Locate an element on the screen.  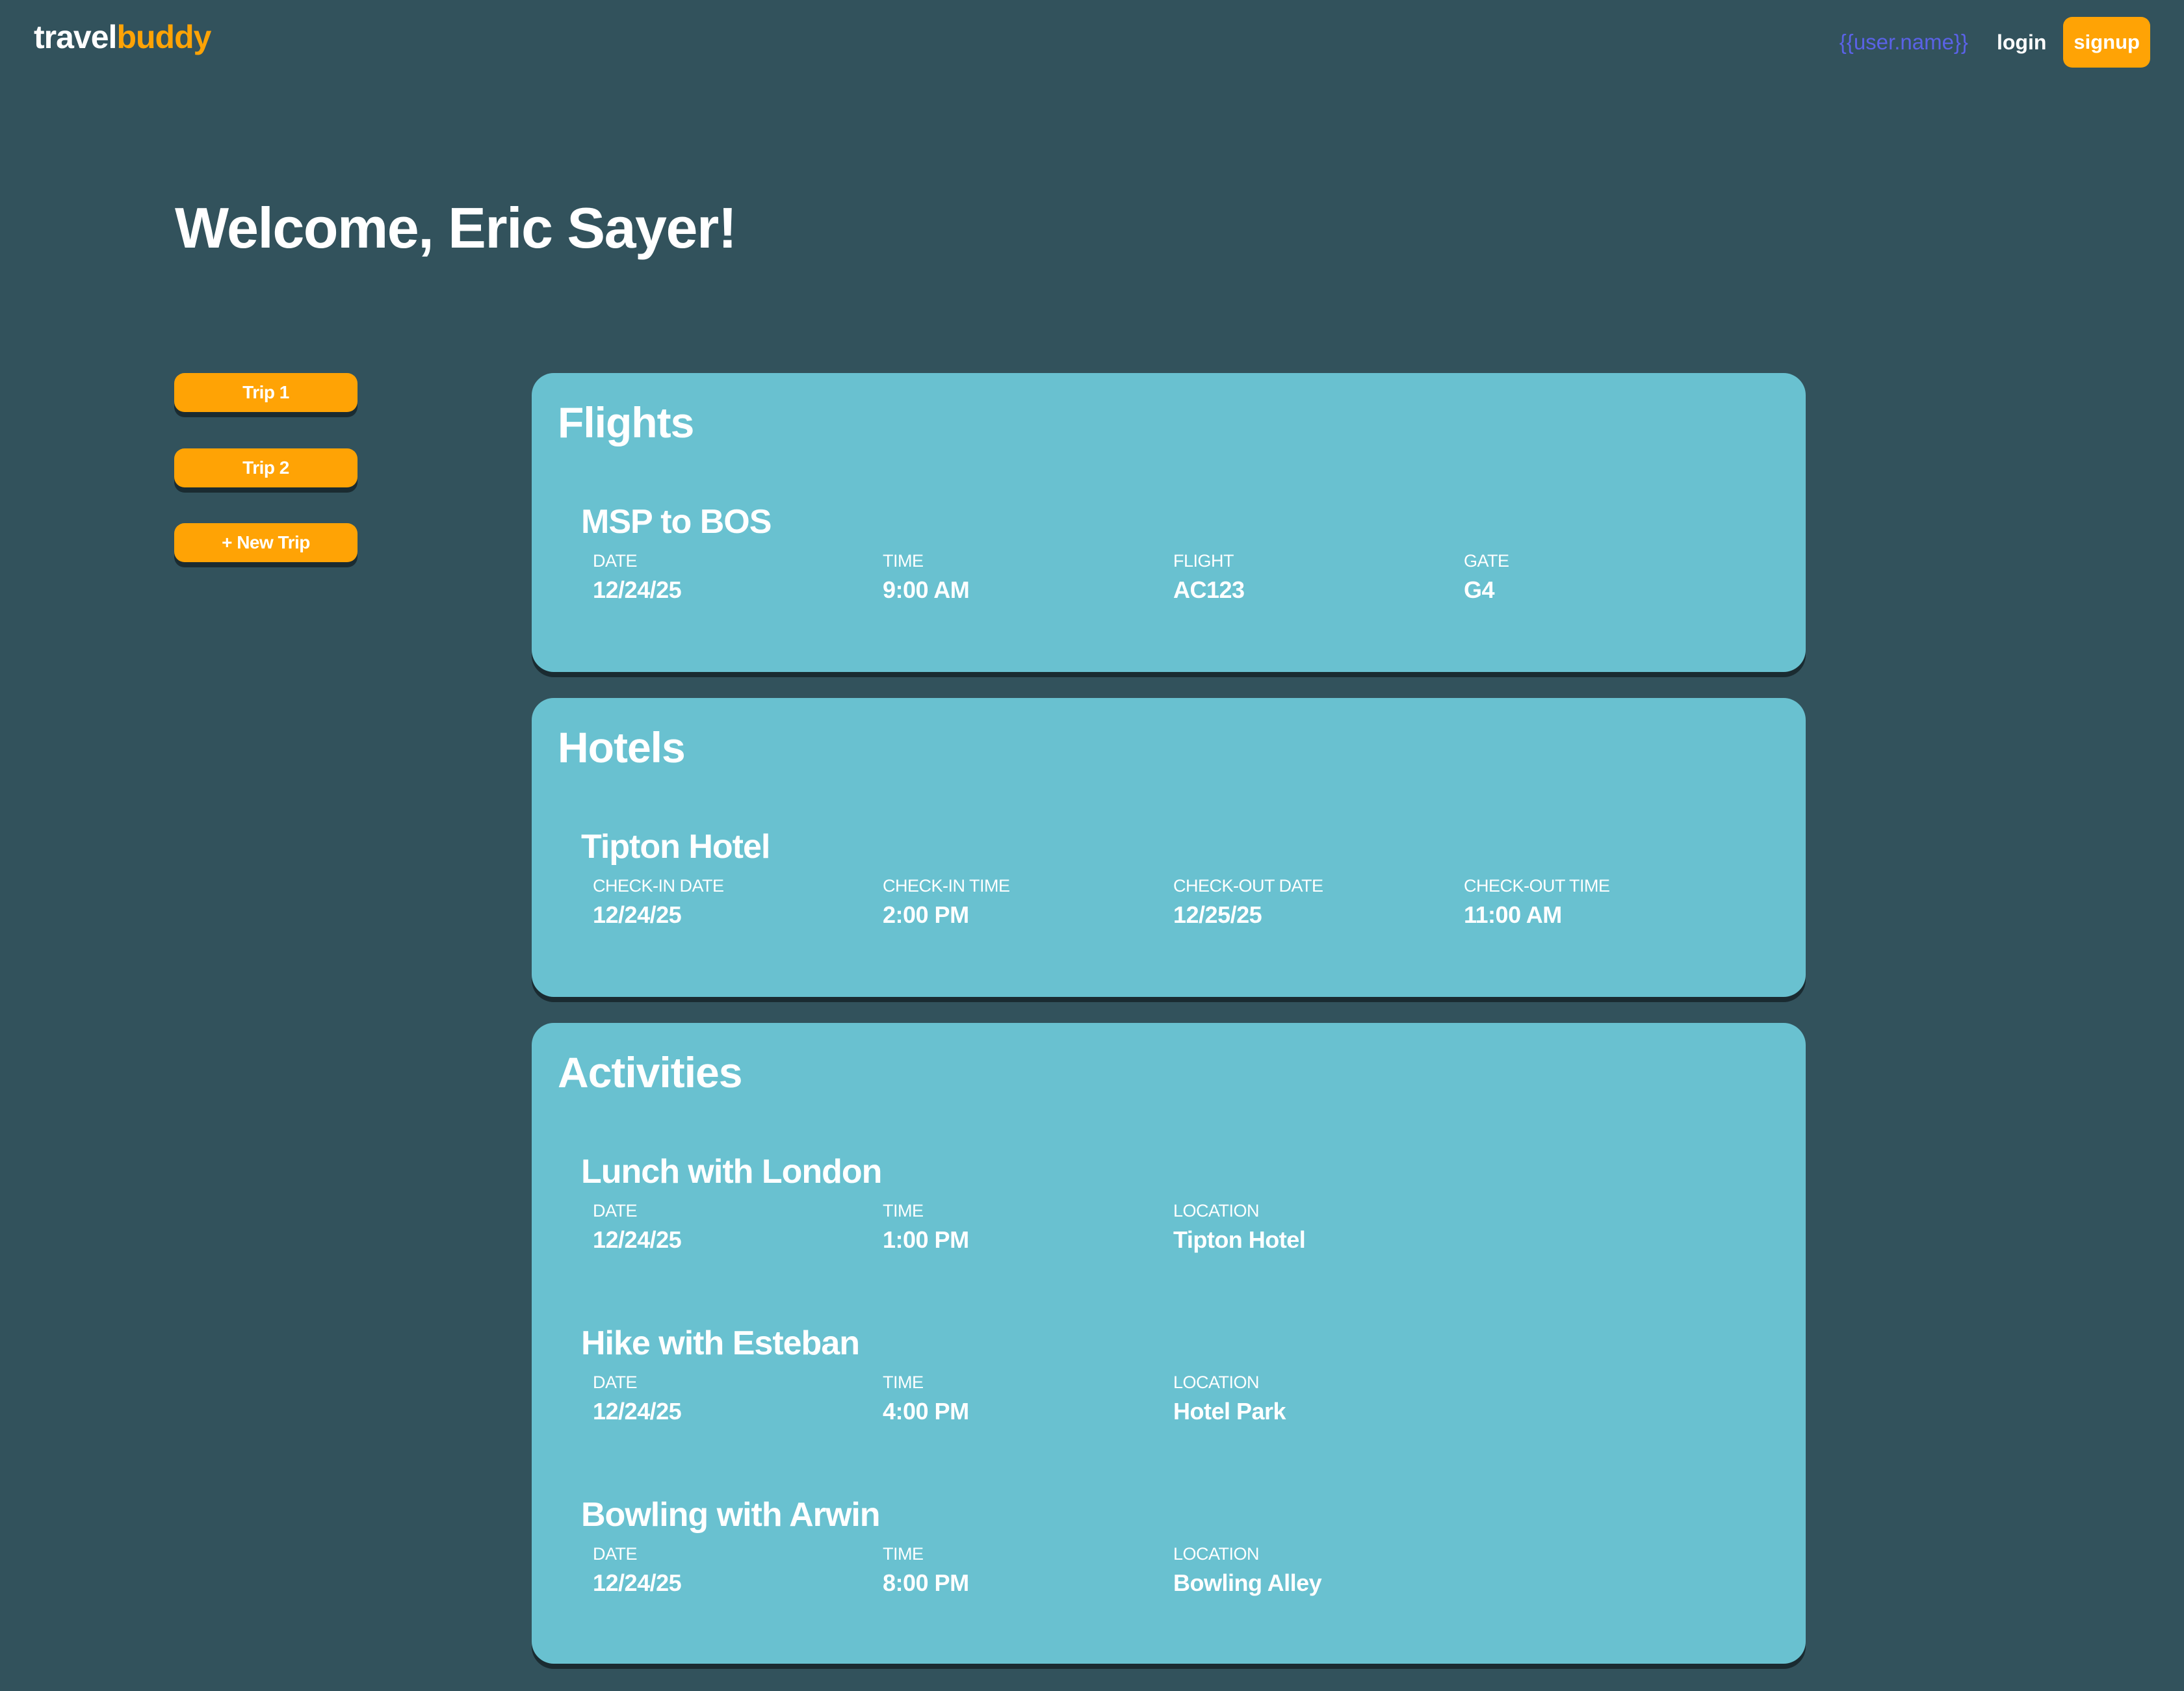
travelbuddy-logo: travelbuddy is located at coordinates (123, 37).